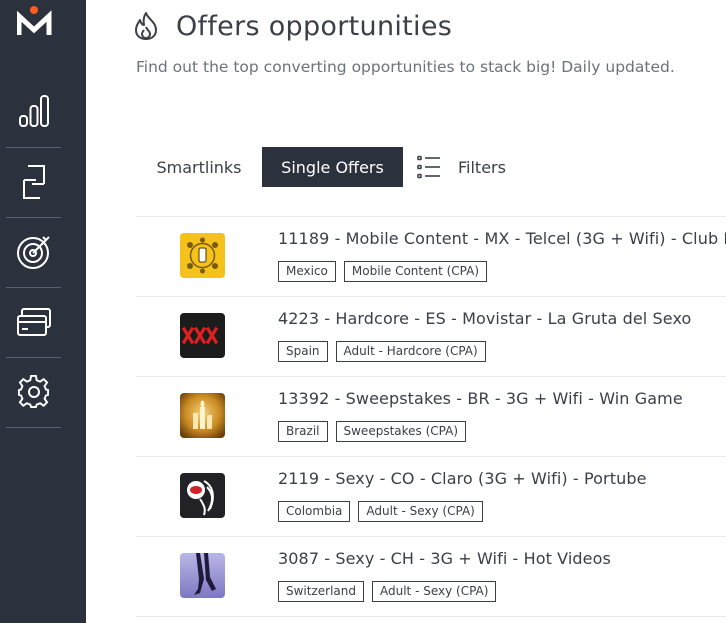  Describe the element at coordinates (410, 351) in the screenshot. I see `category-tag: Adult - Hardcore (CPA)` at that location.